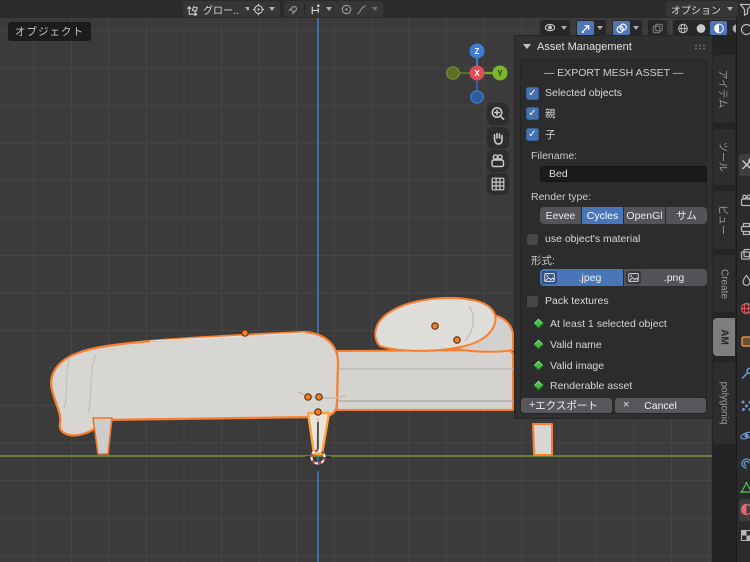  I want to click on proportional-edit-group, so click(360, 9).